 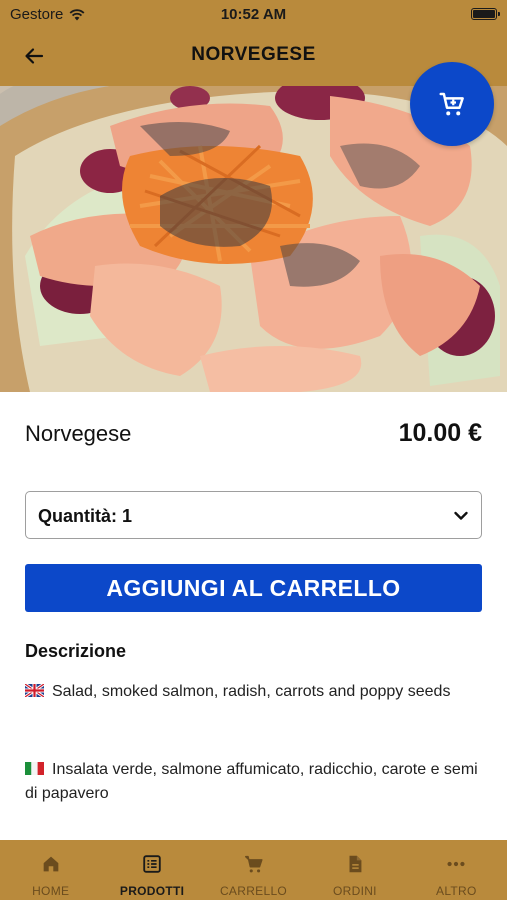 I want to click on tab-home: HOME, so click(x=50, y=870).